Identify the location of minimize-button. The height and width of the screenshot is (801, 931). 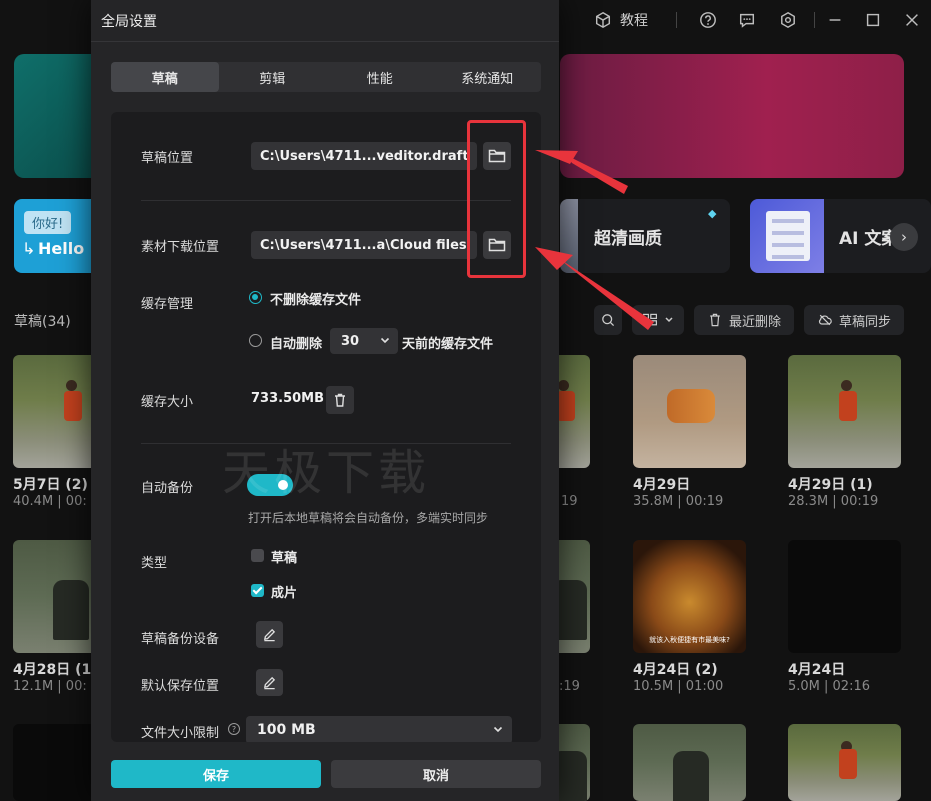
(835, 20).